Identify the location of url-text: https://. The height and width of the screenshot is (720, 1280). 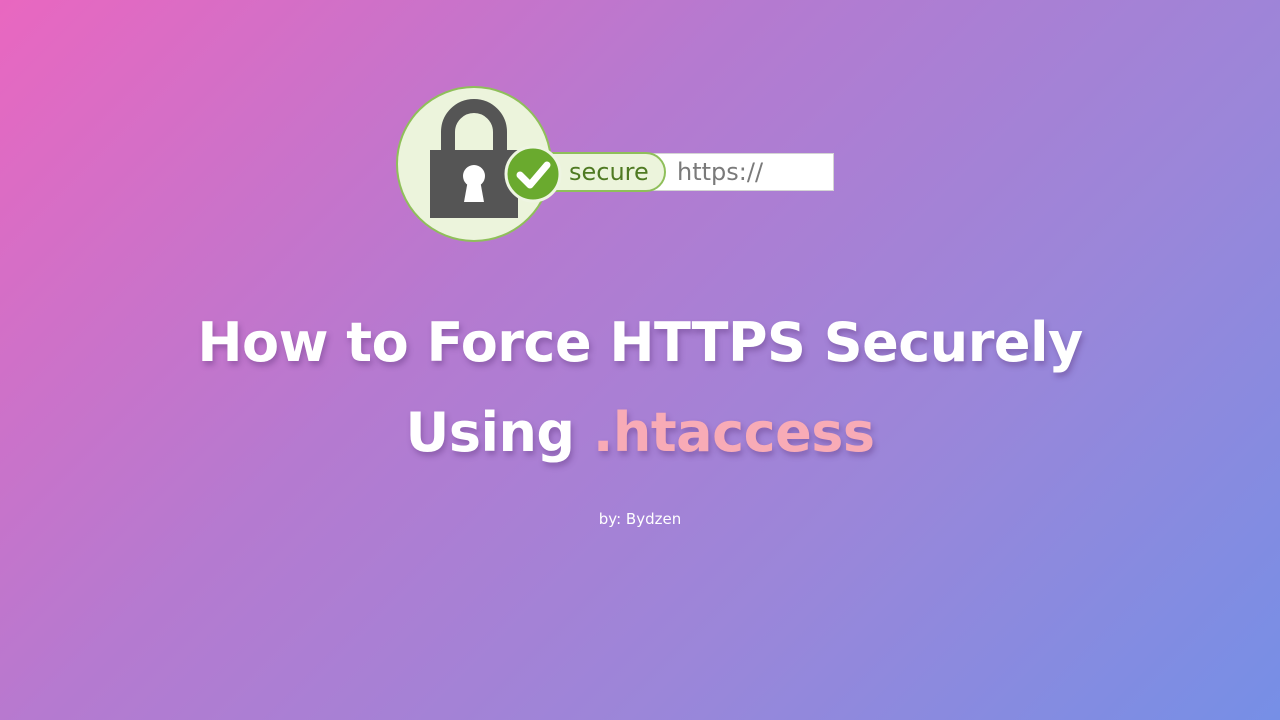
(720, 172).